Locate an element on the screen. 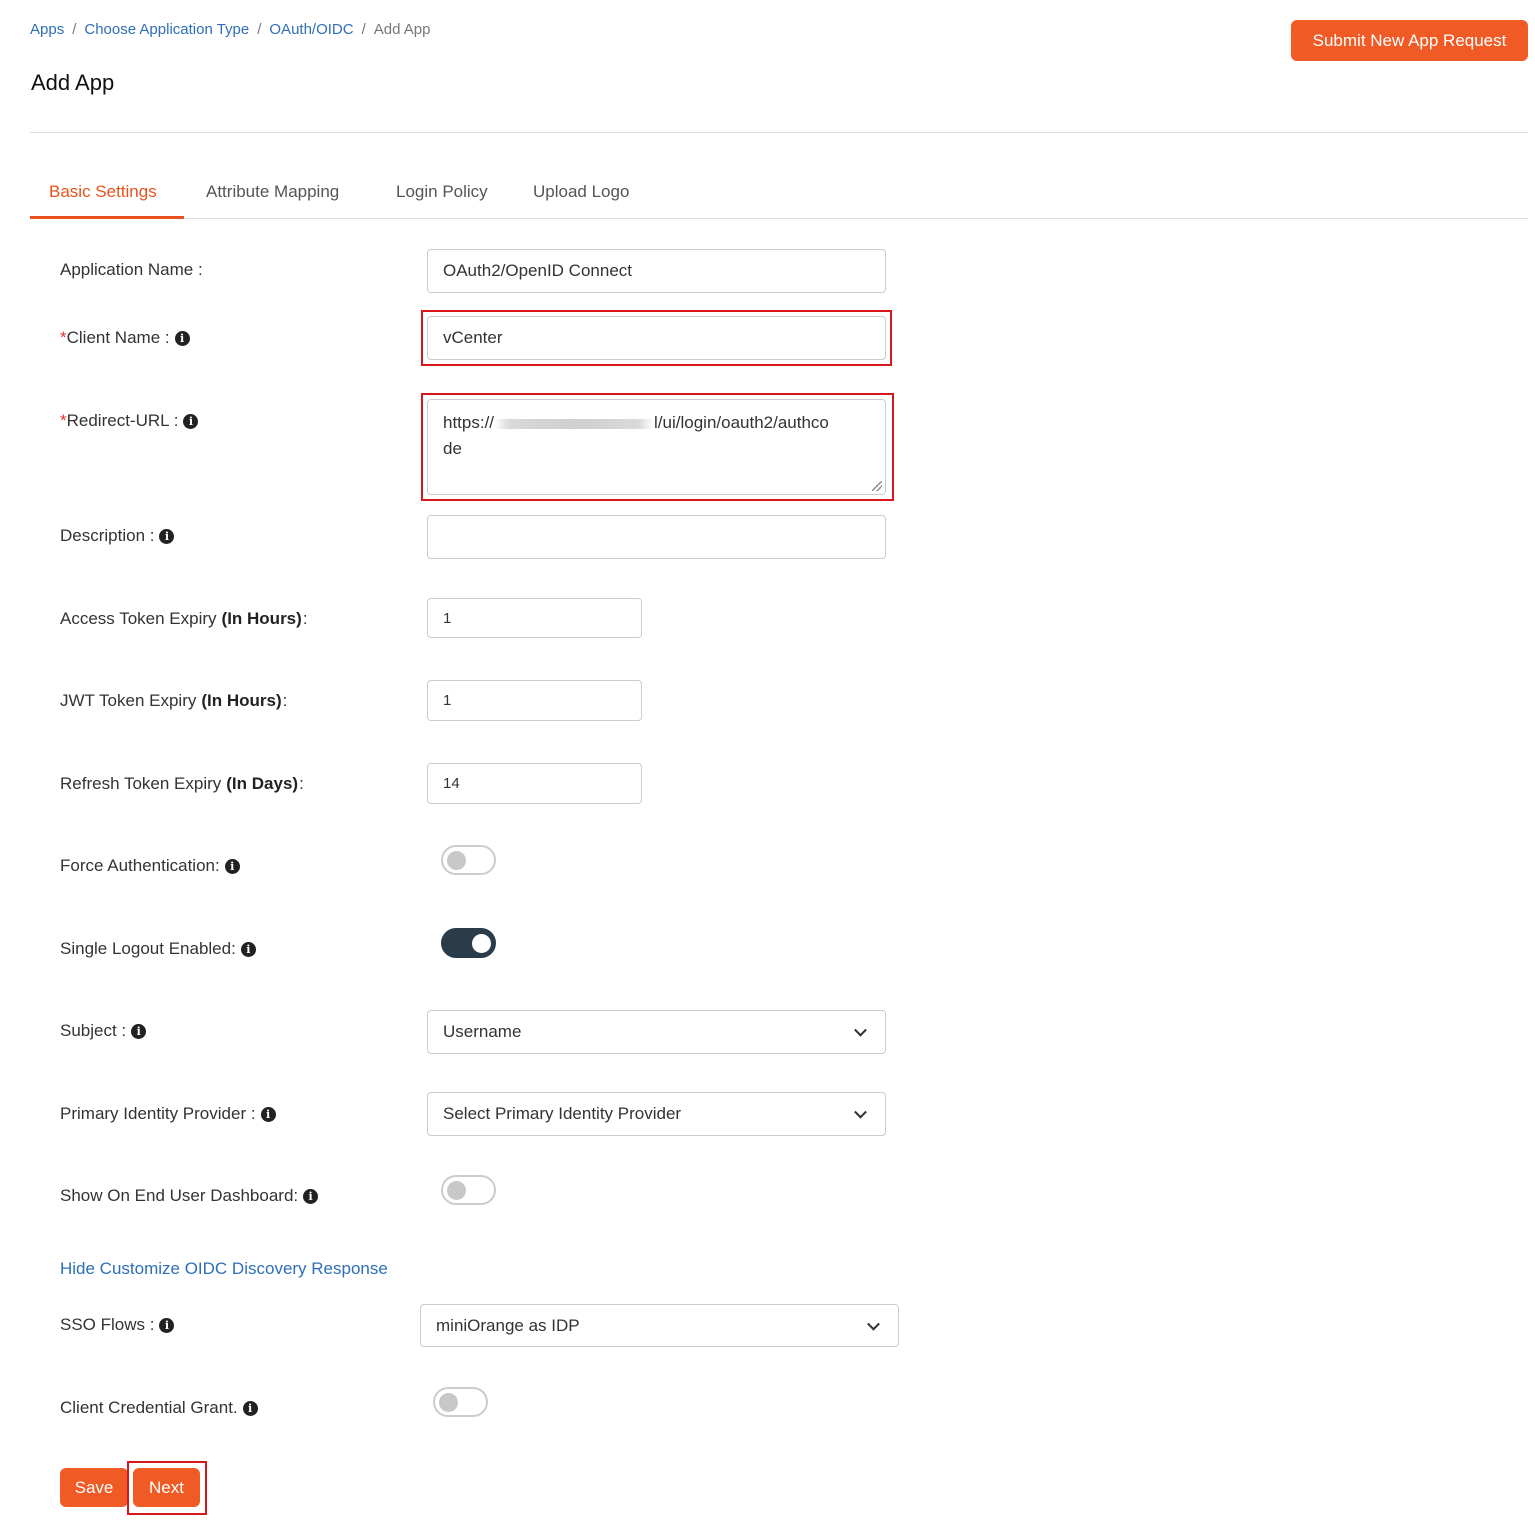  hide-customize-oidc-link: Hide Customize OIDC Discovery Response is located at coordinates (224, 1269).